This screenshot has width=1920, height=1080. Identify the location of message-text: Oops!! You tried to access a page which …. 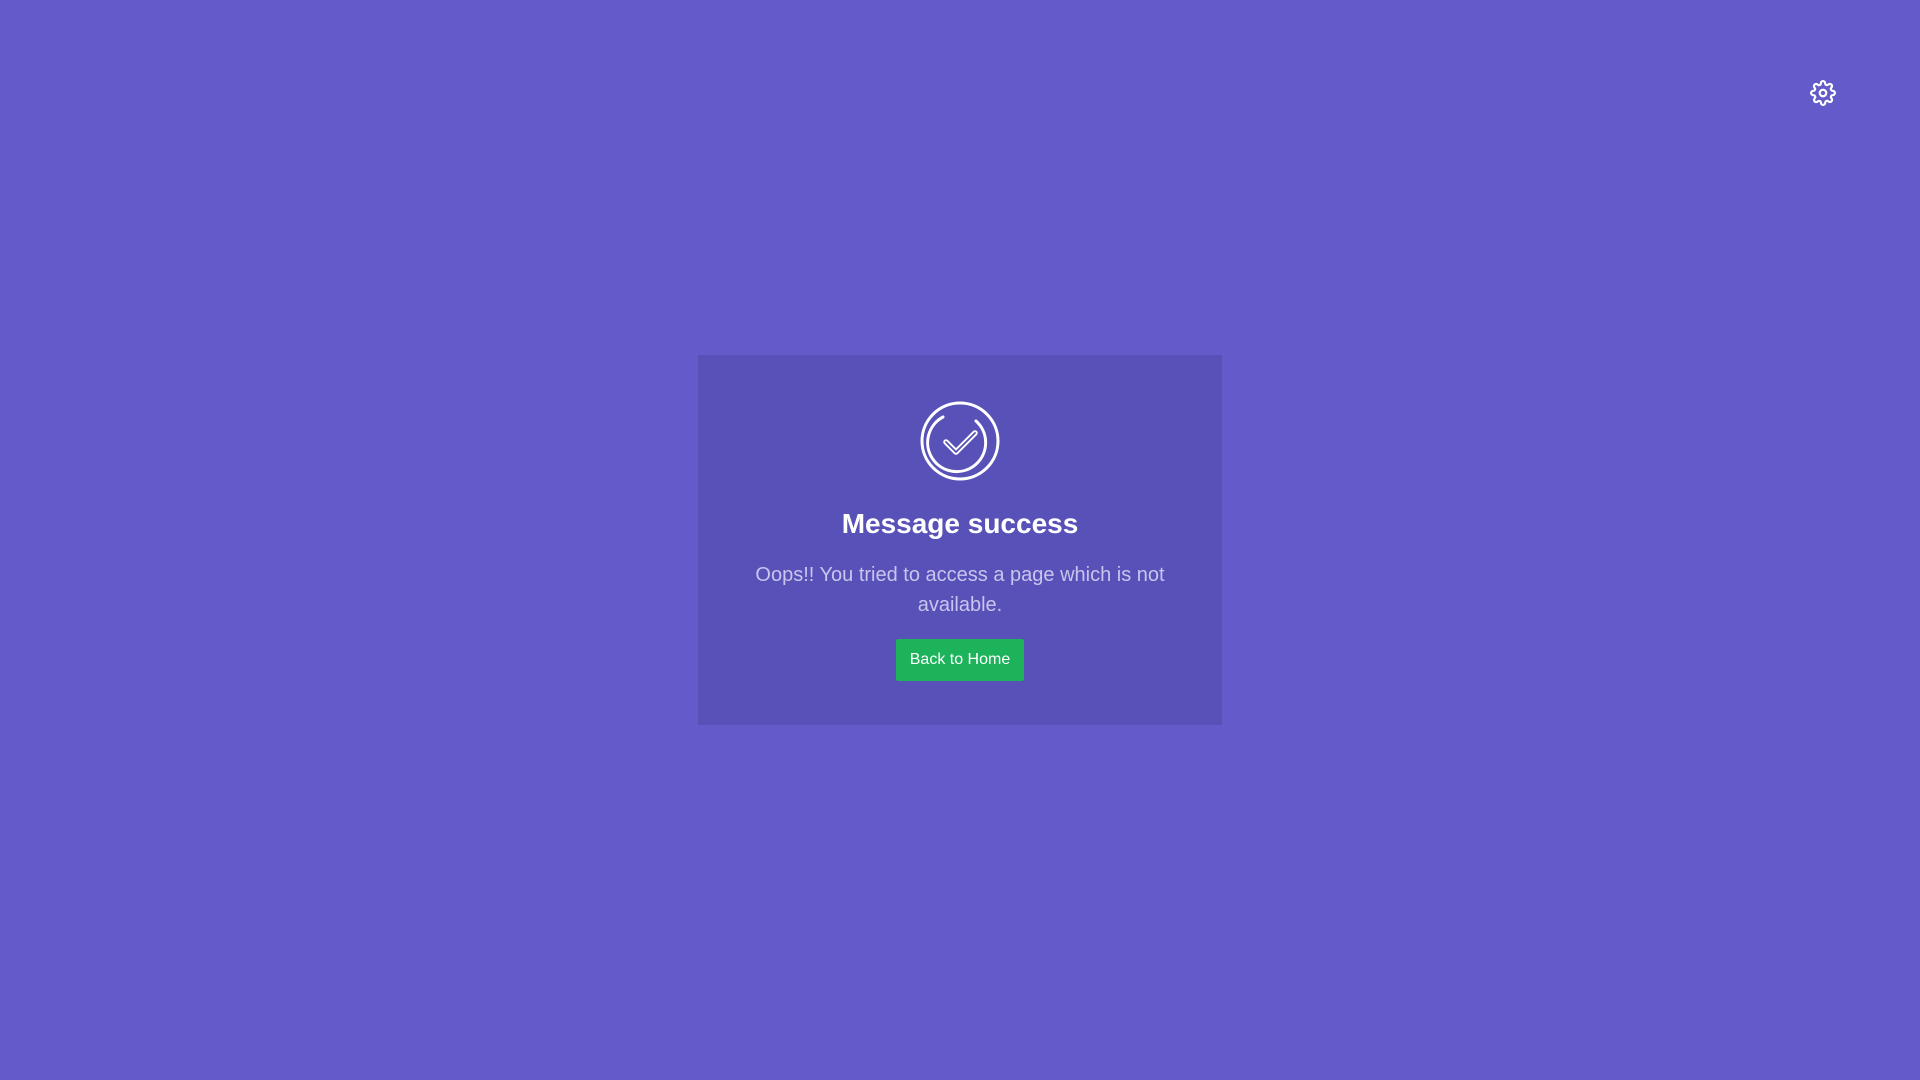
(960, 590).